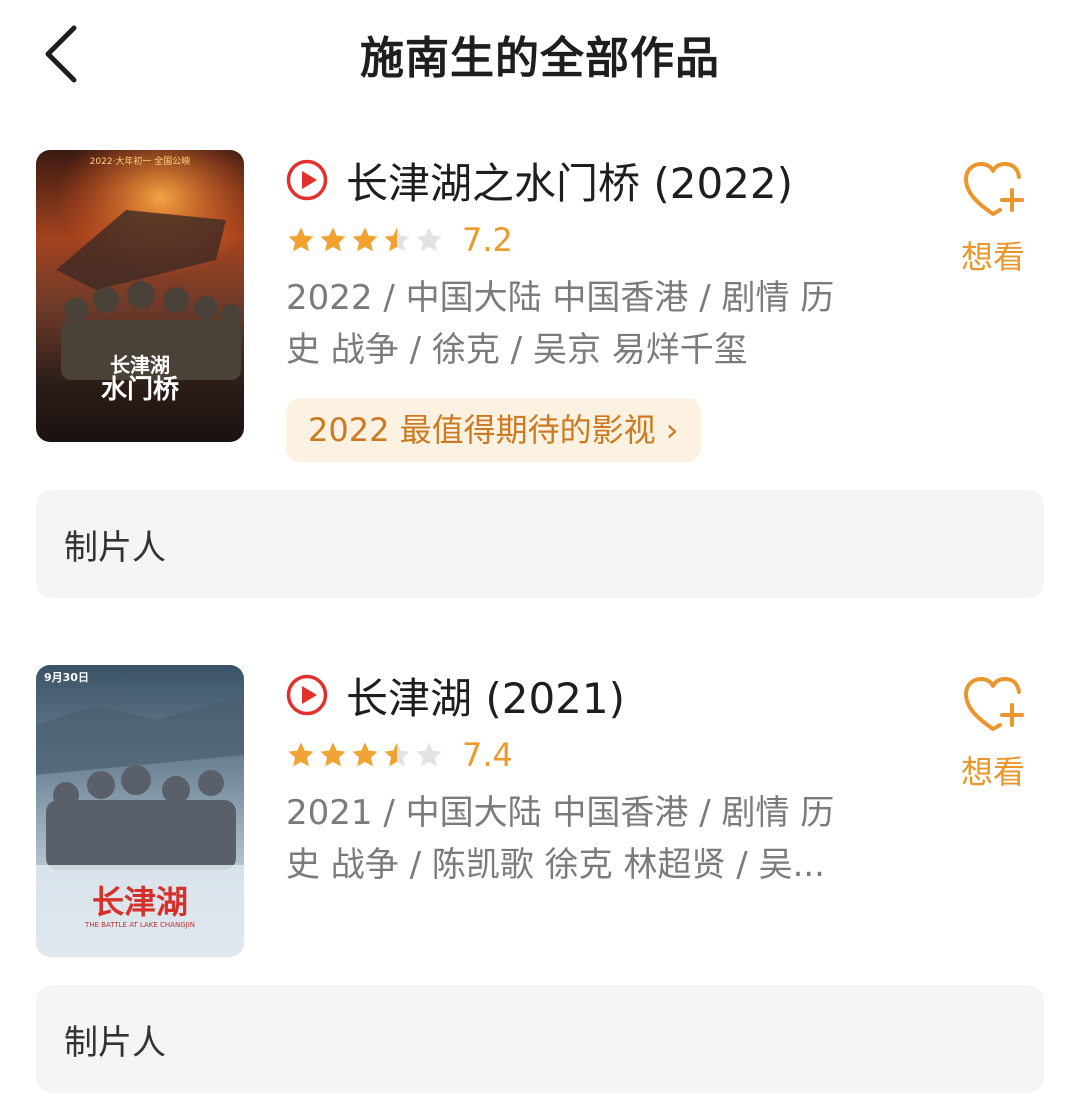 This screenshot has height=1116, width=1080. What do you see at coordinates (560, 298) in the screenshot?
I see `meta-line: 2022 / 中国大陆 中国香港 / 剧情 历` at bounding box center [560, 298].